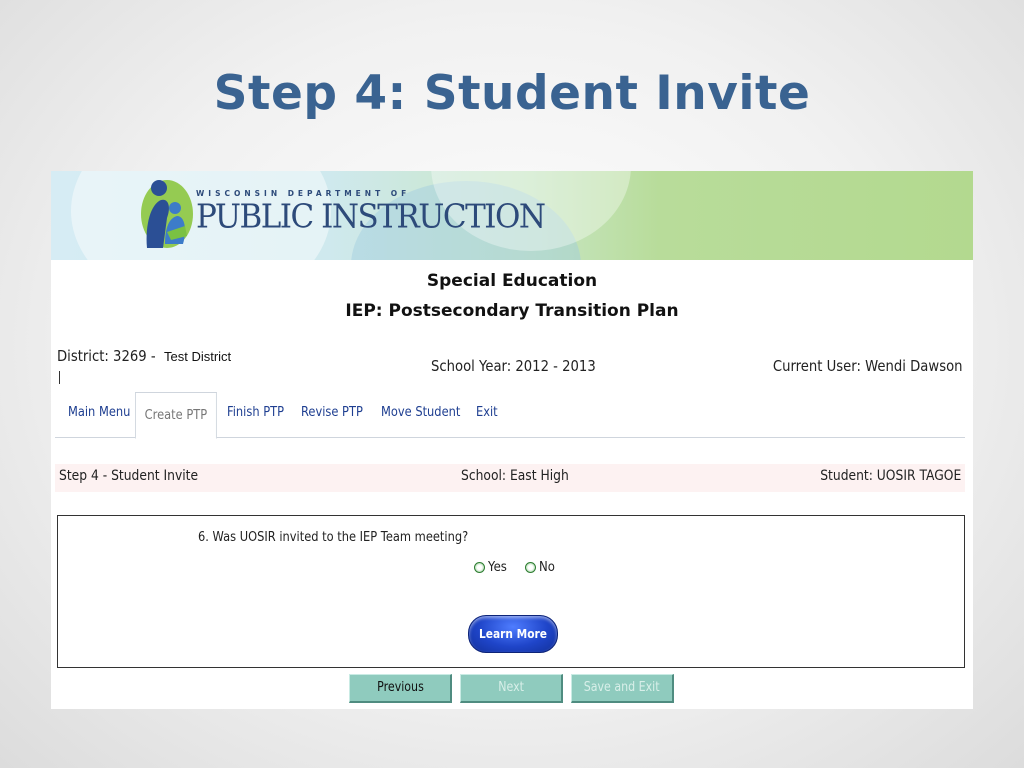  Describe the element at coordinates (890, 476) in the screenshot. I see `student-label: Student: UOSIR TAGOE` at that location.